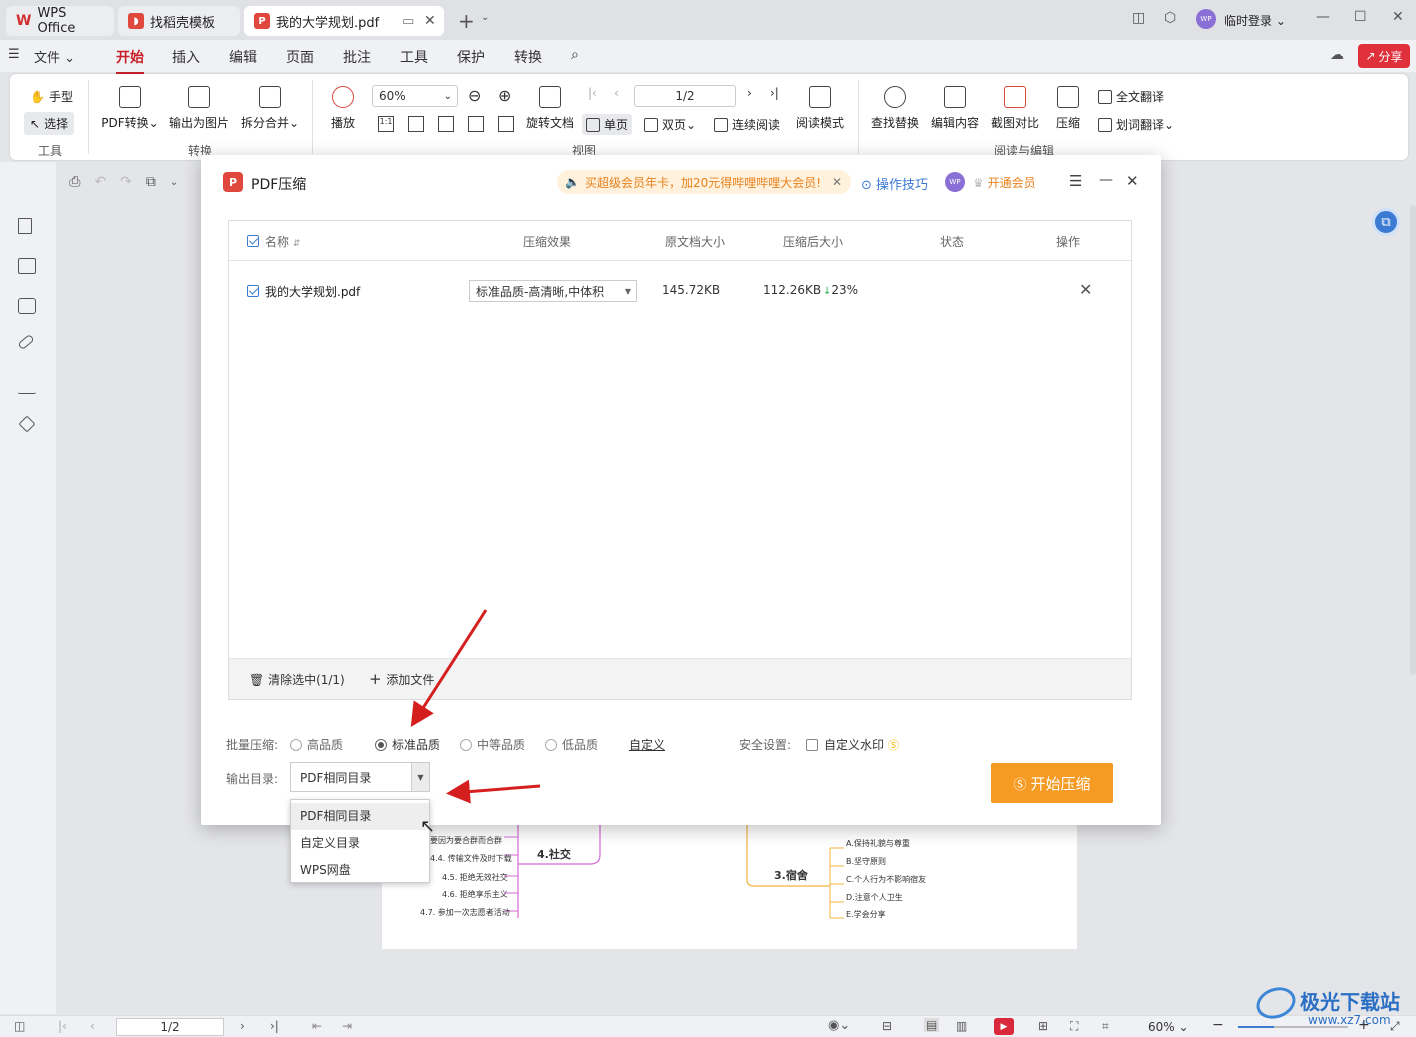  I want to click on output-directory-select: PDF相同目录 ▼, so click(360, 777).